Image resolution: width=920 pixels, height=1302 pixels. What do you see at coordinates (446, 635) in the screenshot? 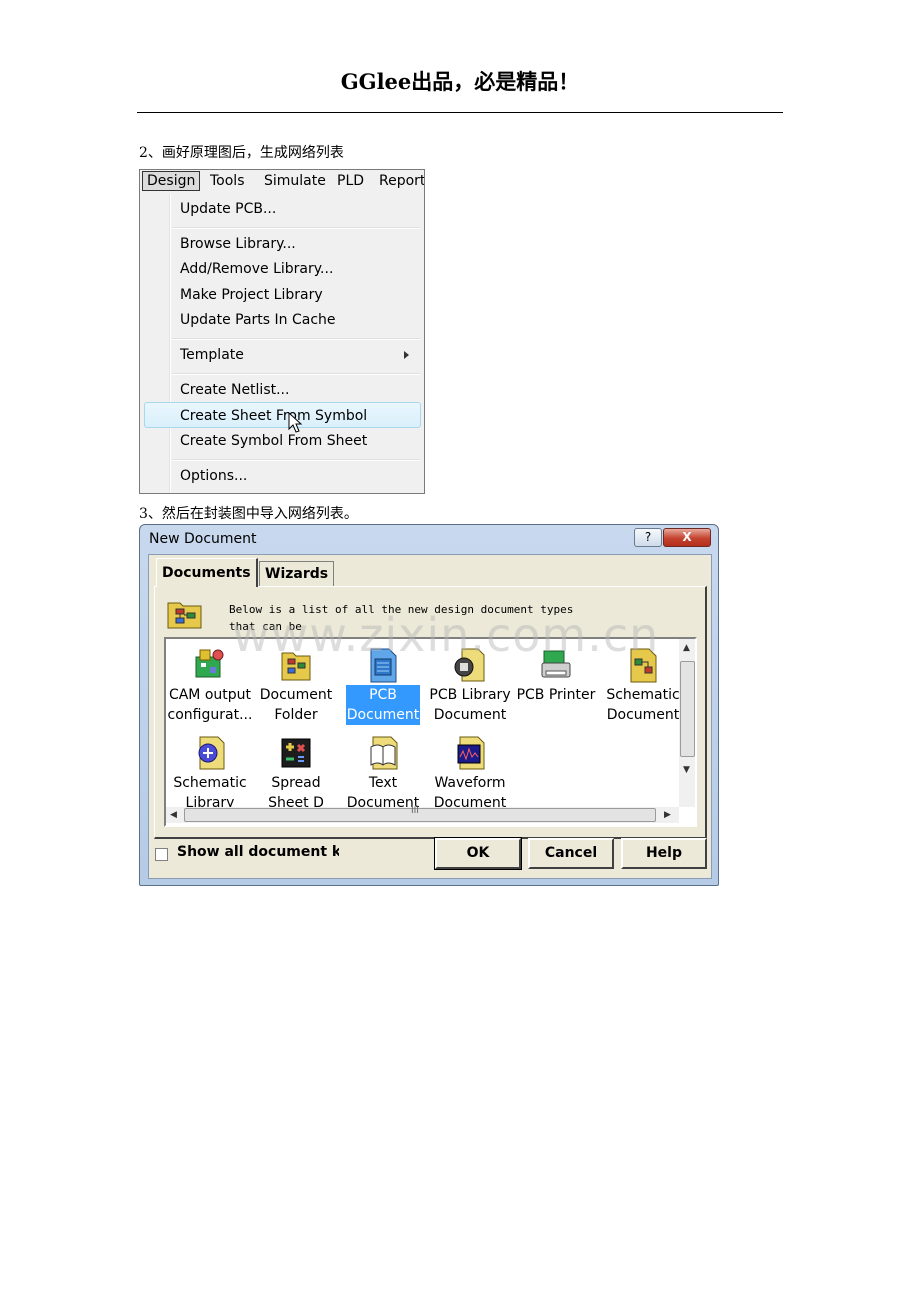
I see `watermark: www.zixin.com.cn` at bounding box center [446, 635].